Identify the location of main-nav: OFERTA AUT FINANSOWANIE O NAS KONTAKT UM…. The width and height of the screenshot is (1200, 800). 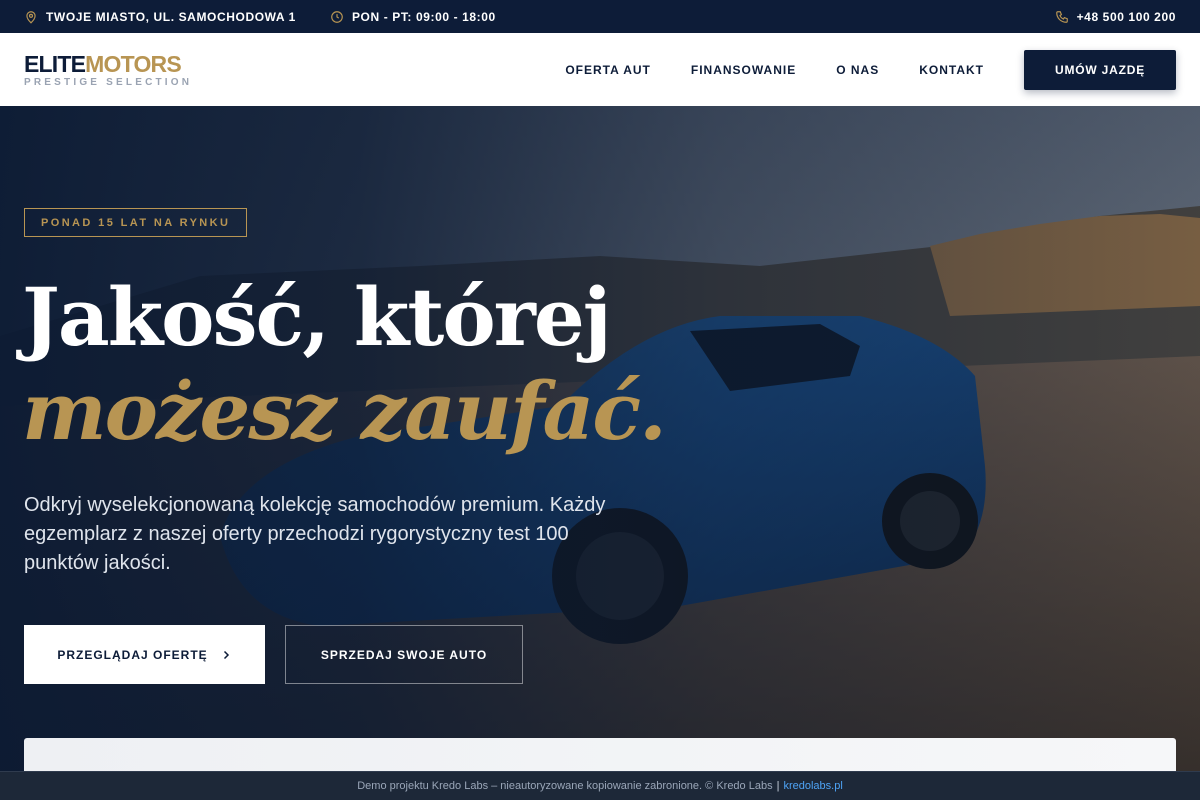
(870, 69).